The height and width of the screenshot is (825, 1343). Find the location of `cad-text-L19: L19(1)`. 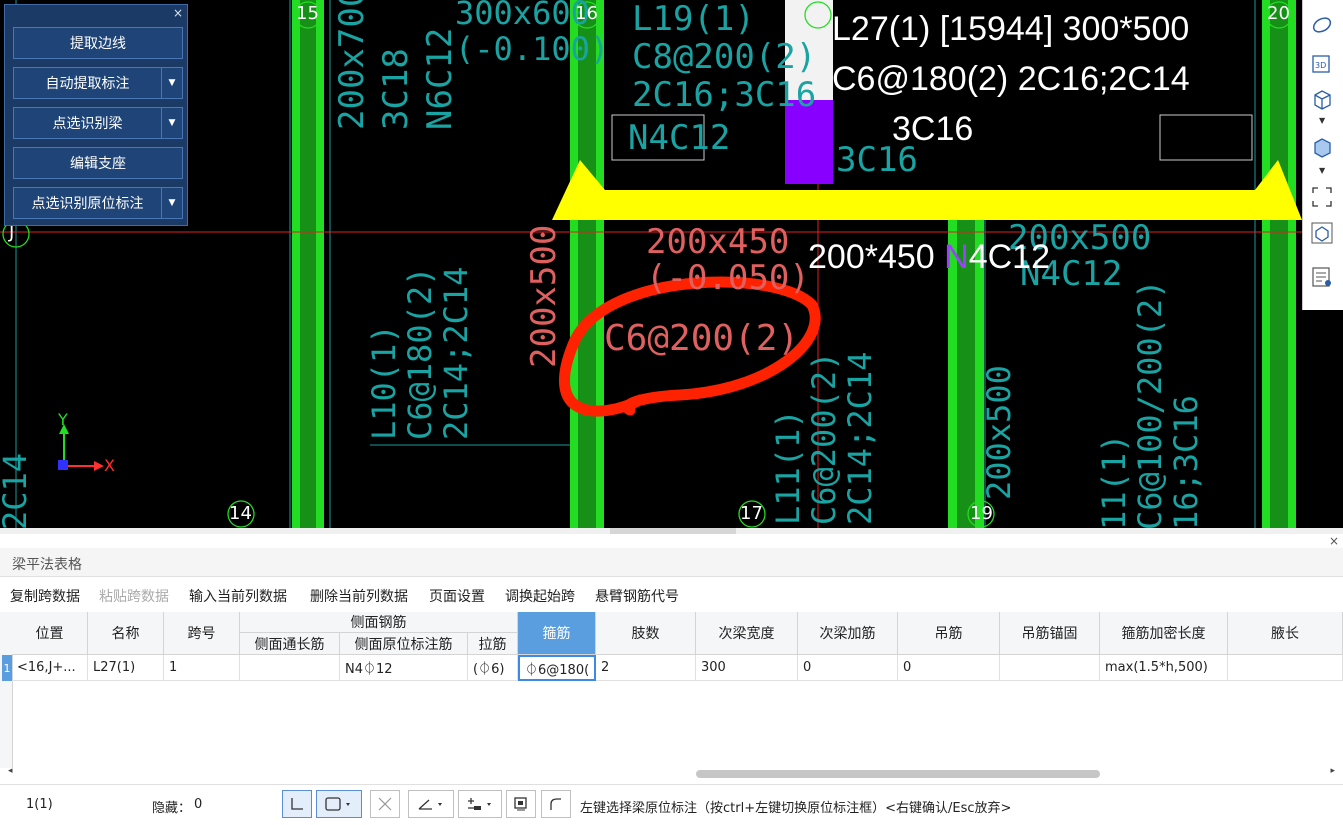

cad-text-L19: L19(1) is located at coordinates (693, 19).